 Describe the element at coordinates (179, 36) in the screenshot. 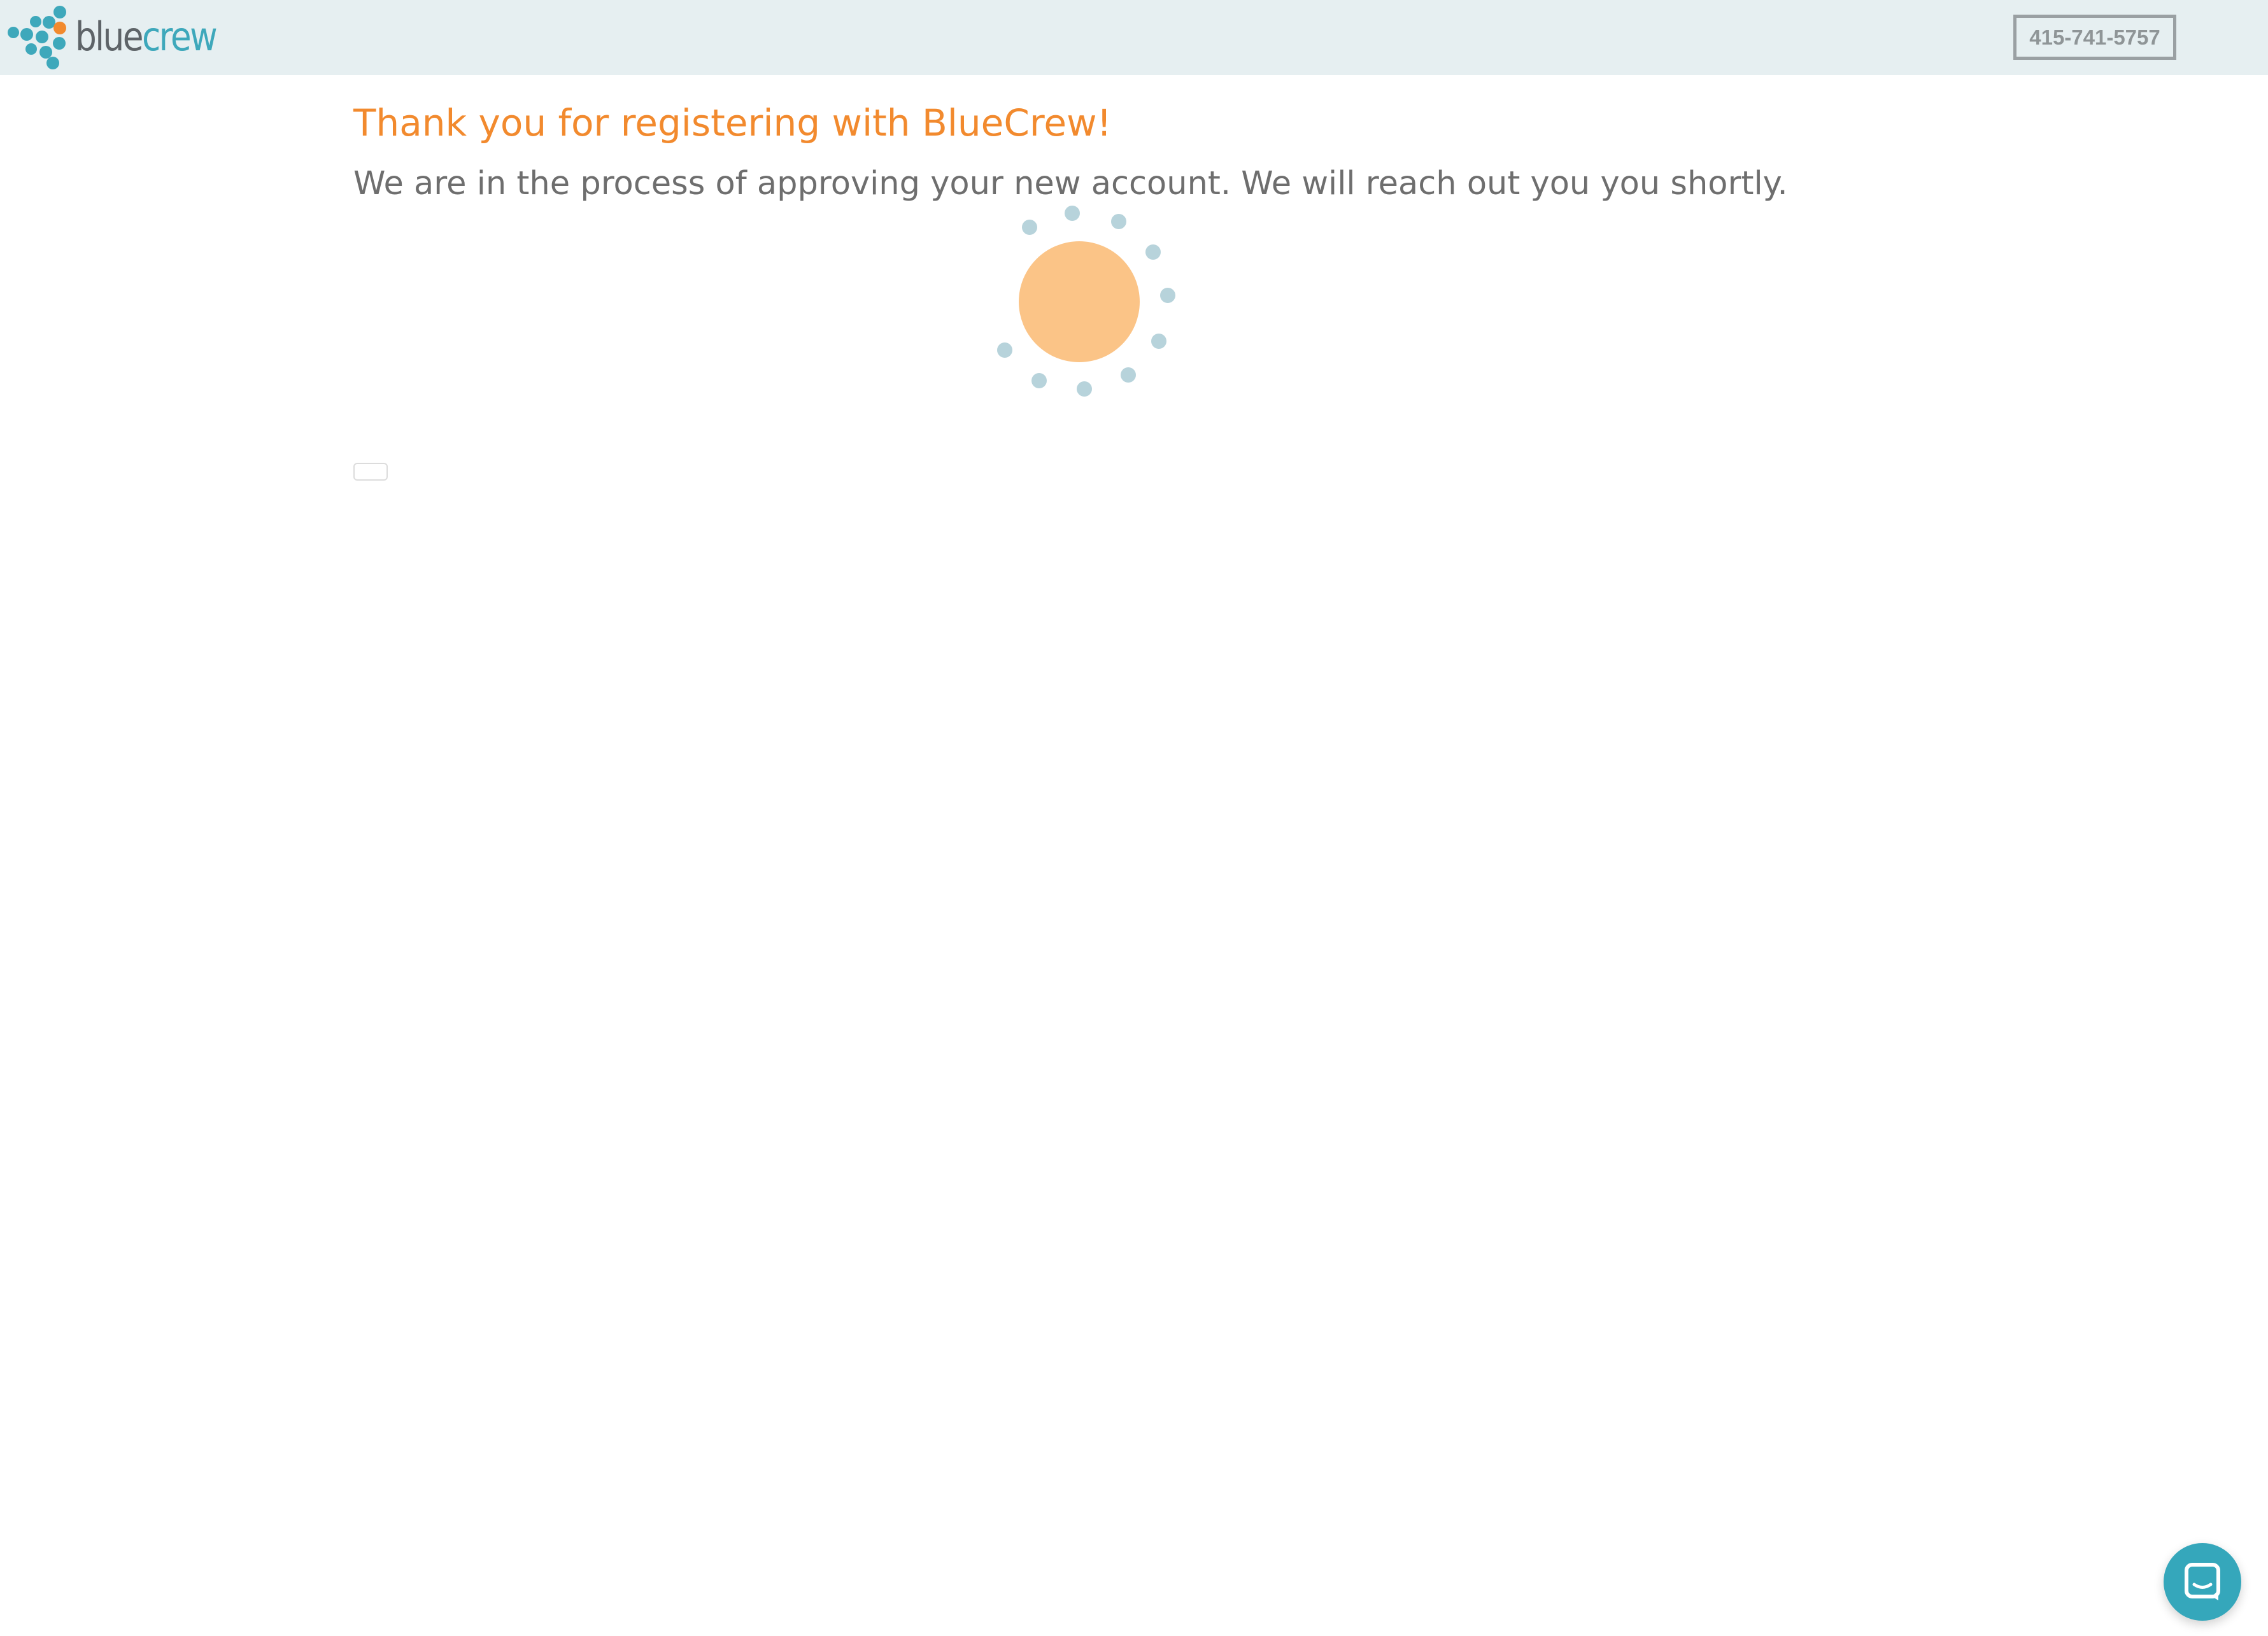

I see `logo-word-crew: crew` at that location.